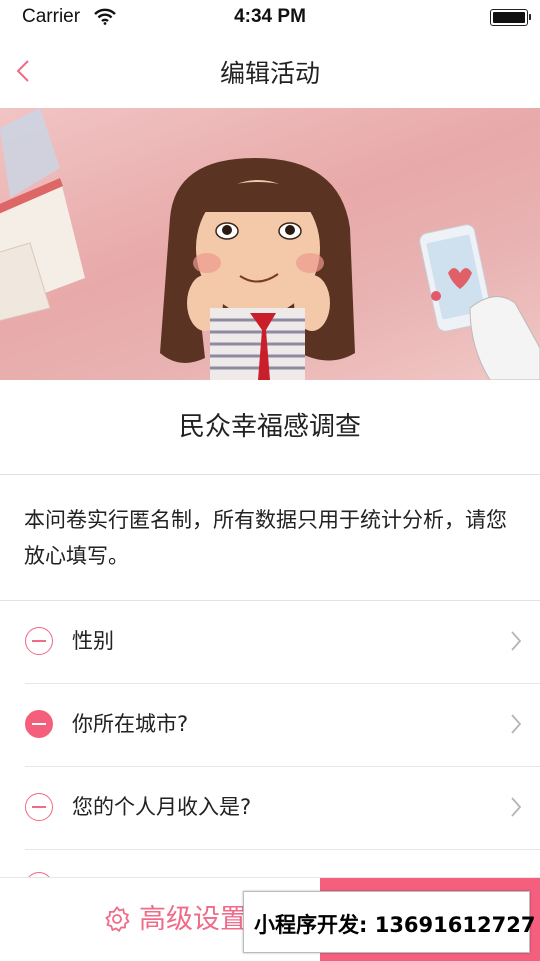  Describe the element at coordinates (39, 724) in the screenshot. I see `remove-circle-filled-icon` at that location.